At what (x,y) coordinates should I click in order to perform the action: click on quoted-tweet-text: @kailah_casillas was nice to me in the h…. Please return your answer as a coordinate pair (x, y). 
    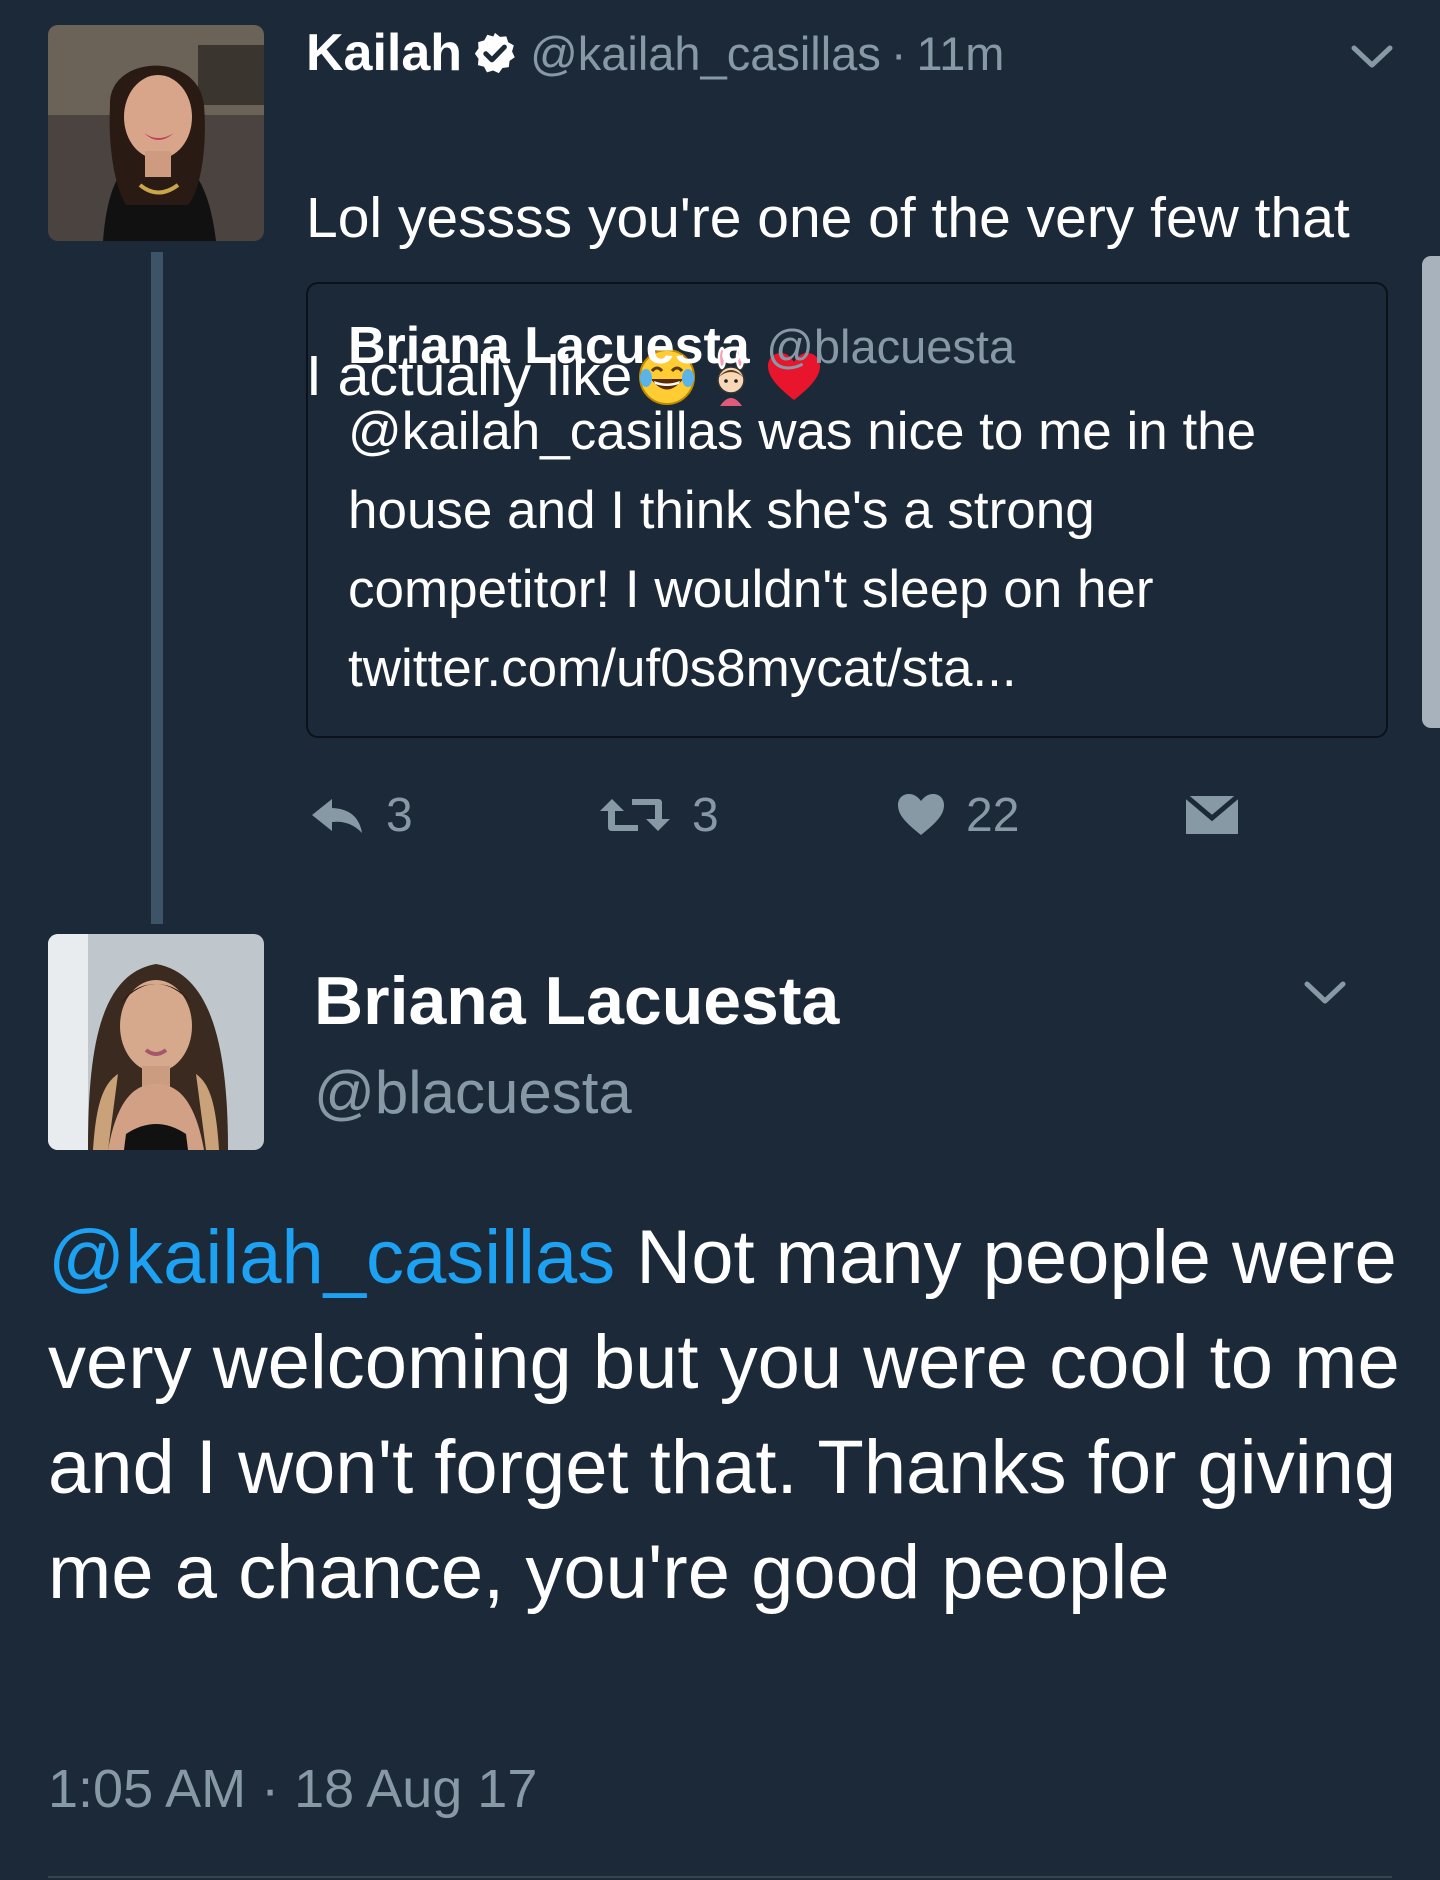
    Looking at the image, I should click on (802, 550).